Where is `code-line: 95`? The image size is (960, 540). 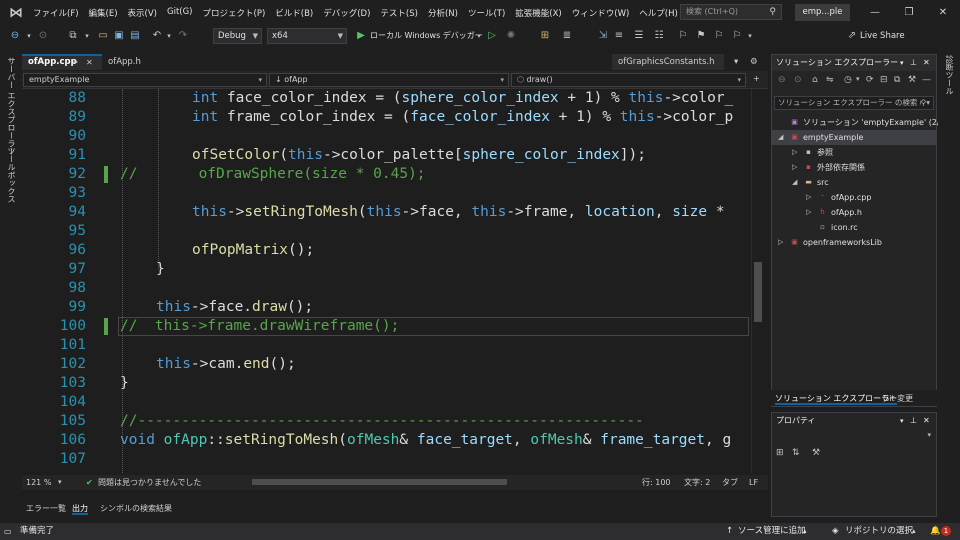
code-line: 95 is located at coordinates (389, 231).